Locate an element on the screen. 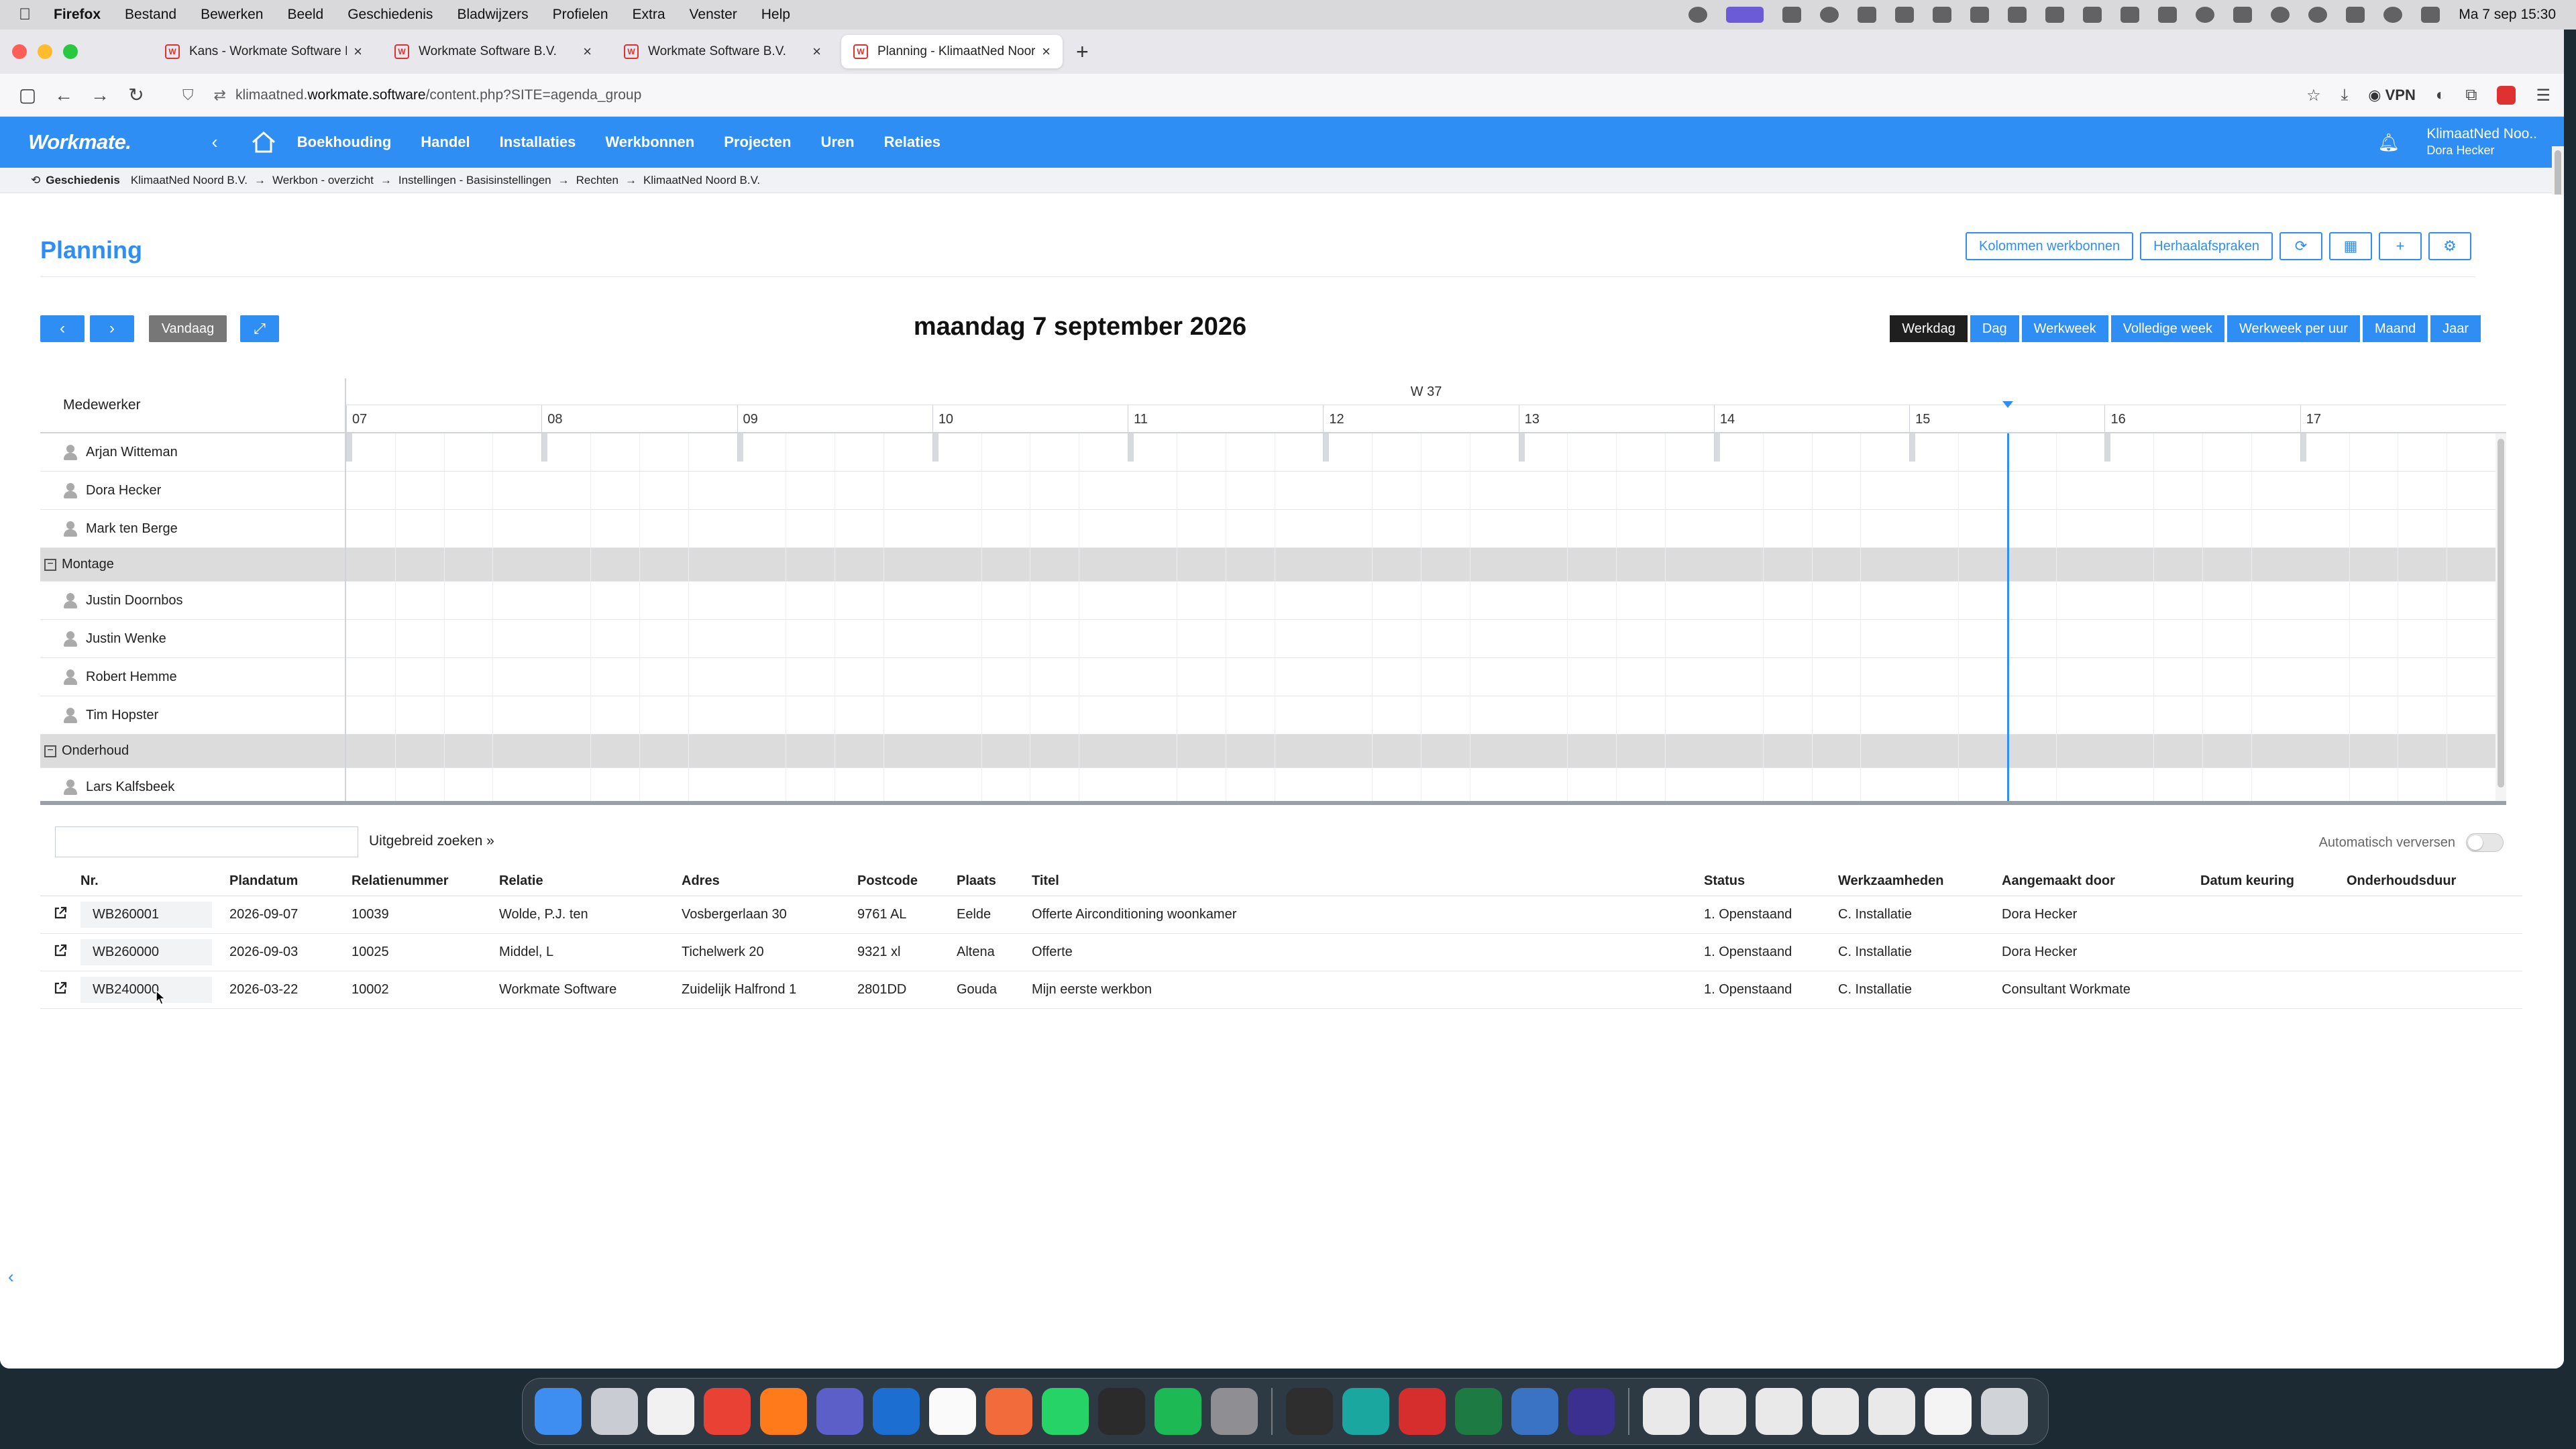 This screenshot has height=1449, width=2576. breadcrumb-item: KlimaatNed Noord B.V. is located at coordinates (701, 180).